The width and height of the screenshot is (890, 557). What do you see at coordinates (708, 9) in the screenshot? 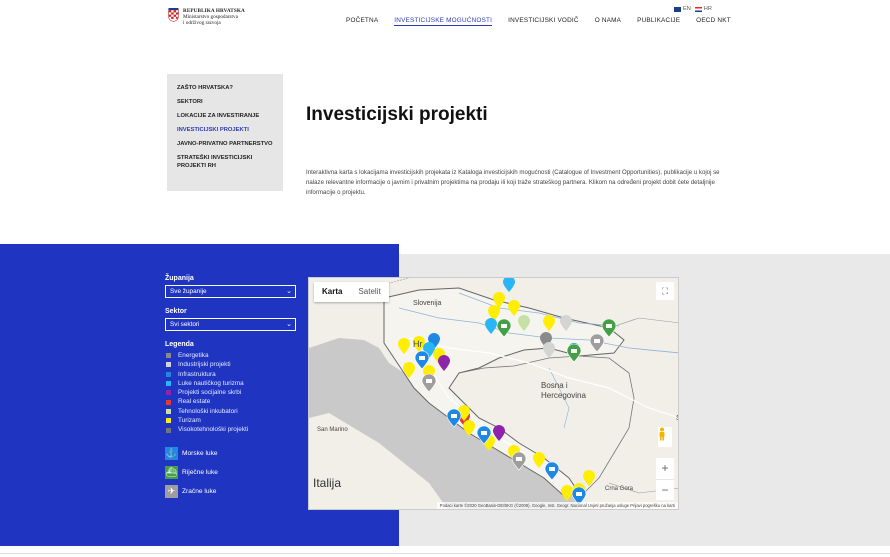
I see `lang-hr-link: HR` at bounding box center [708, 9].